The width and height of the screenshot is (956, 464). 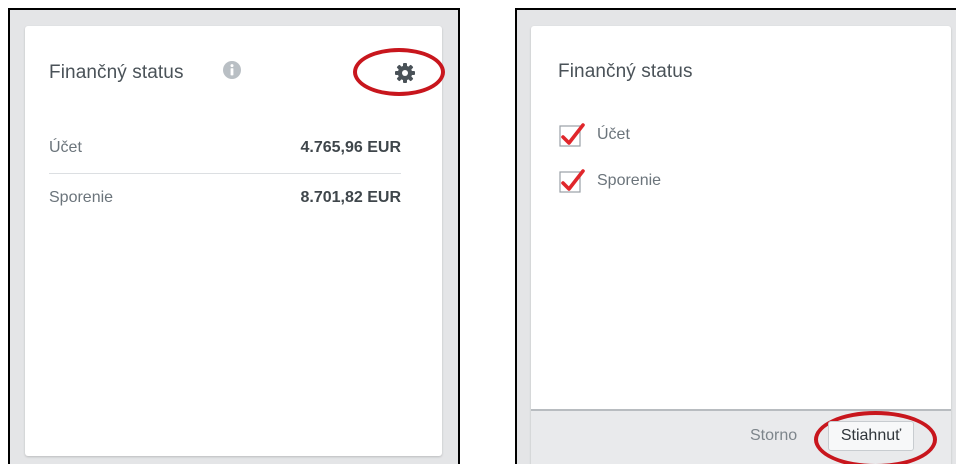 I want to click on savings-row: Sporenie 8.701,82 EUR, so click(x=225, y=198).